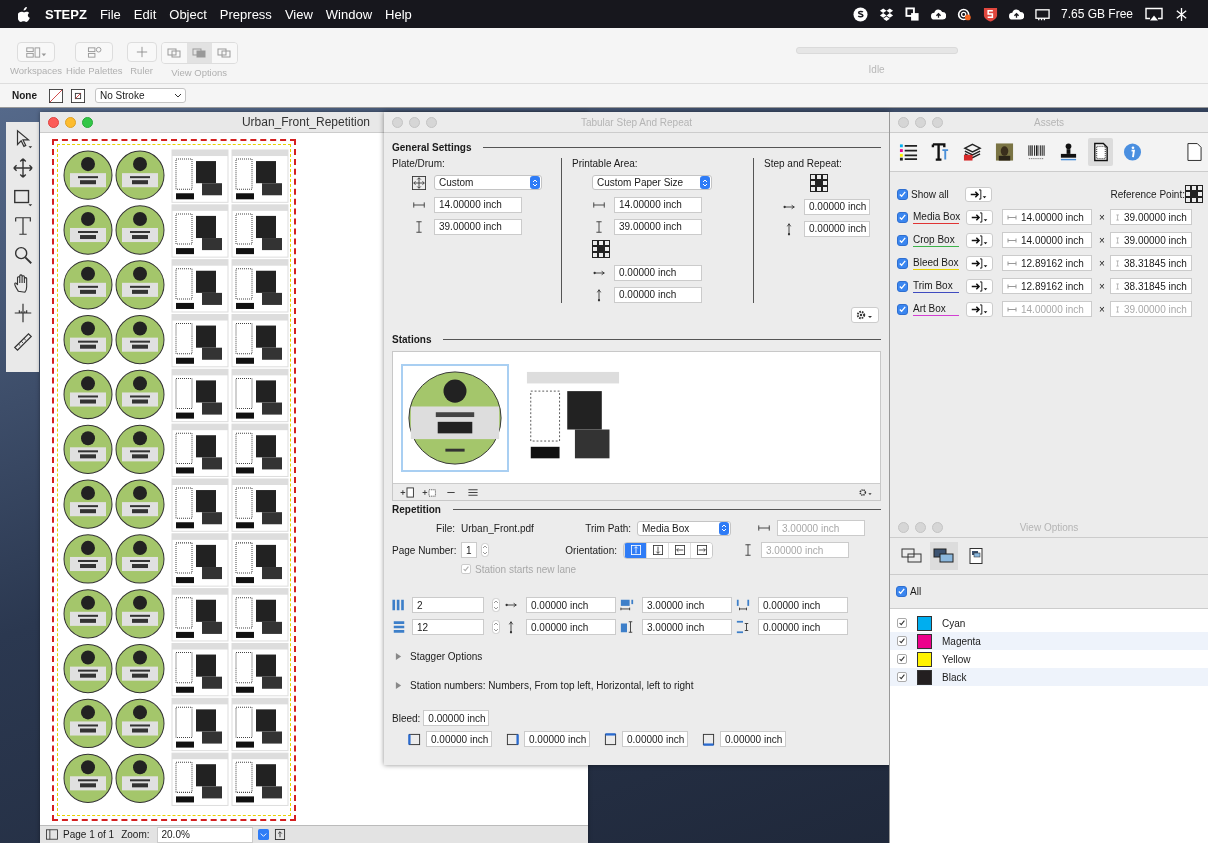 The width and height of the screenshot is (1208, 843). What do you see at coordinates (78, 95) in the screenshot?
I see `no-stroke-swatch-icon` at bounding box center [78, 95].